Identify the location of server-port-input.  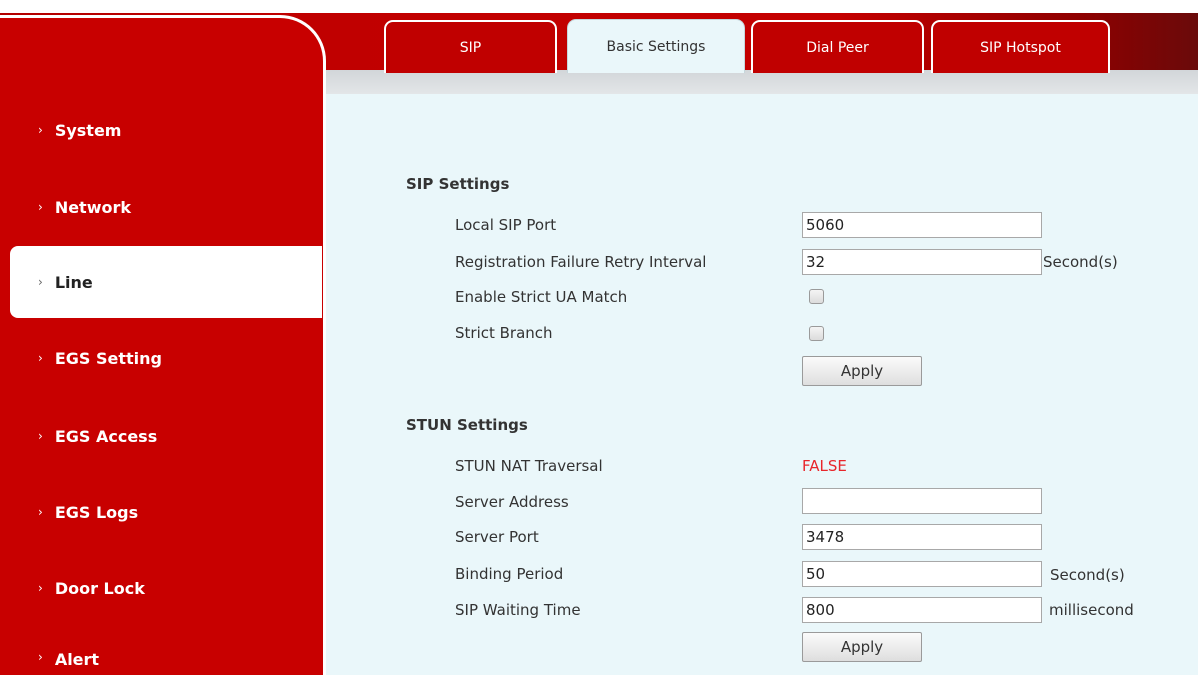
(922, 537).